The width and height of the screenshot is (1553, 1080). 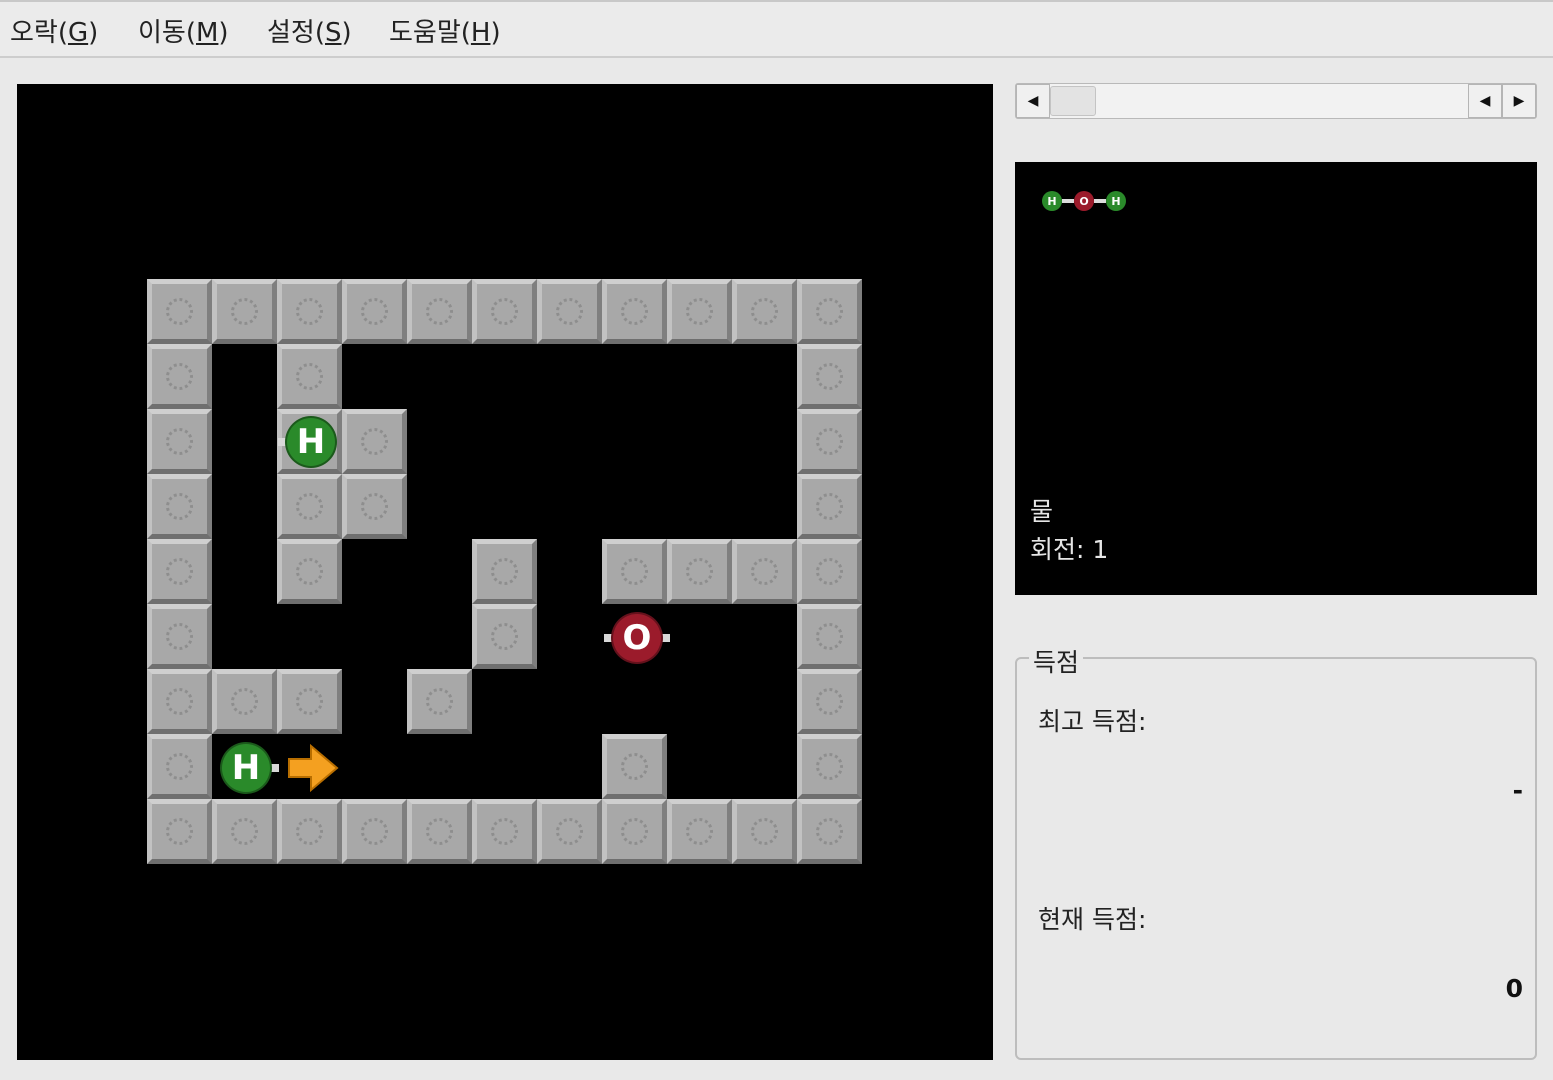 I want to click on high-score-label: 최고 득점:, so click(x=1092, y=721).